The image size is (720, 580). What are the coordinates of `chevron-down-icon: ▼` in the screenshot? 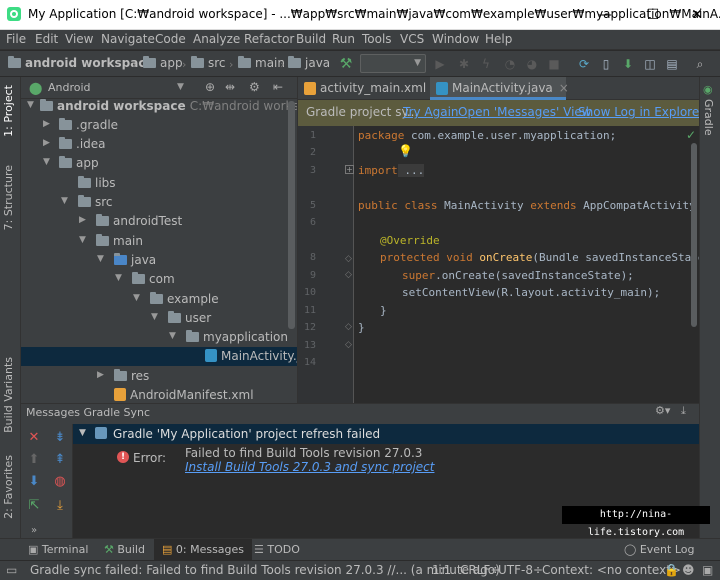 It's located at (180, 87).